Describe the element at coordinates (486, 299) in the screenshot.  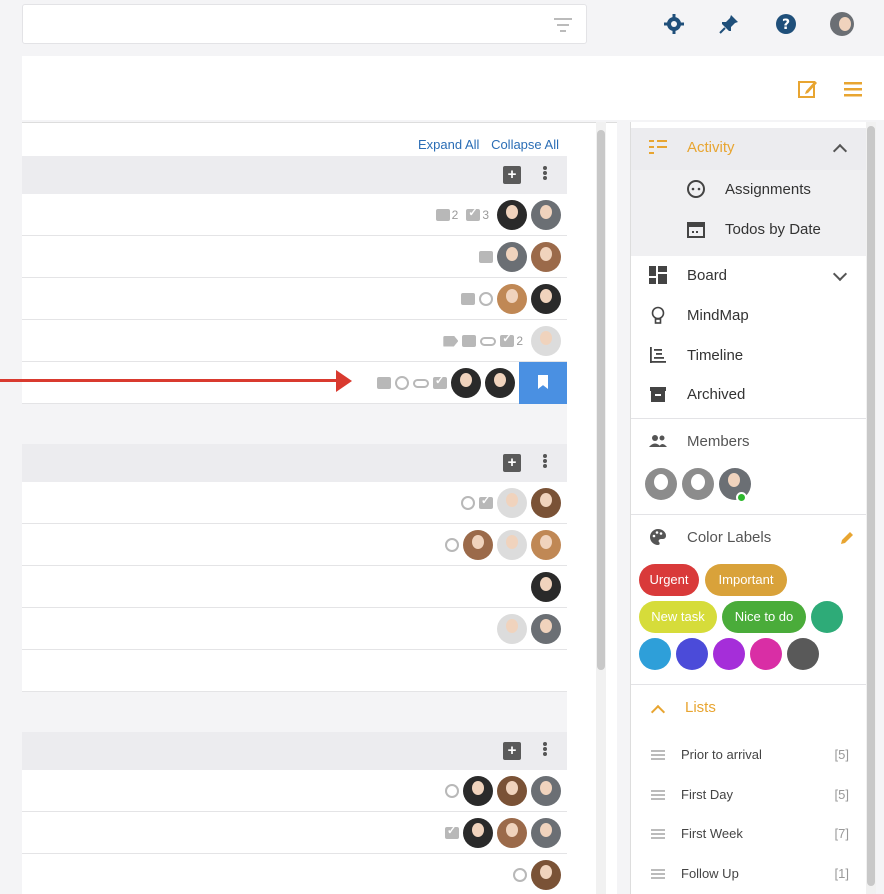
I see `alarm-icon` at that location.